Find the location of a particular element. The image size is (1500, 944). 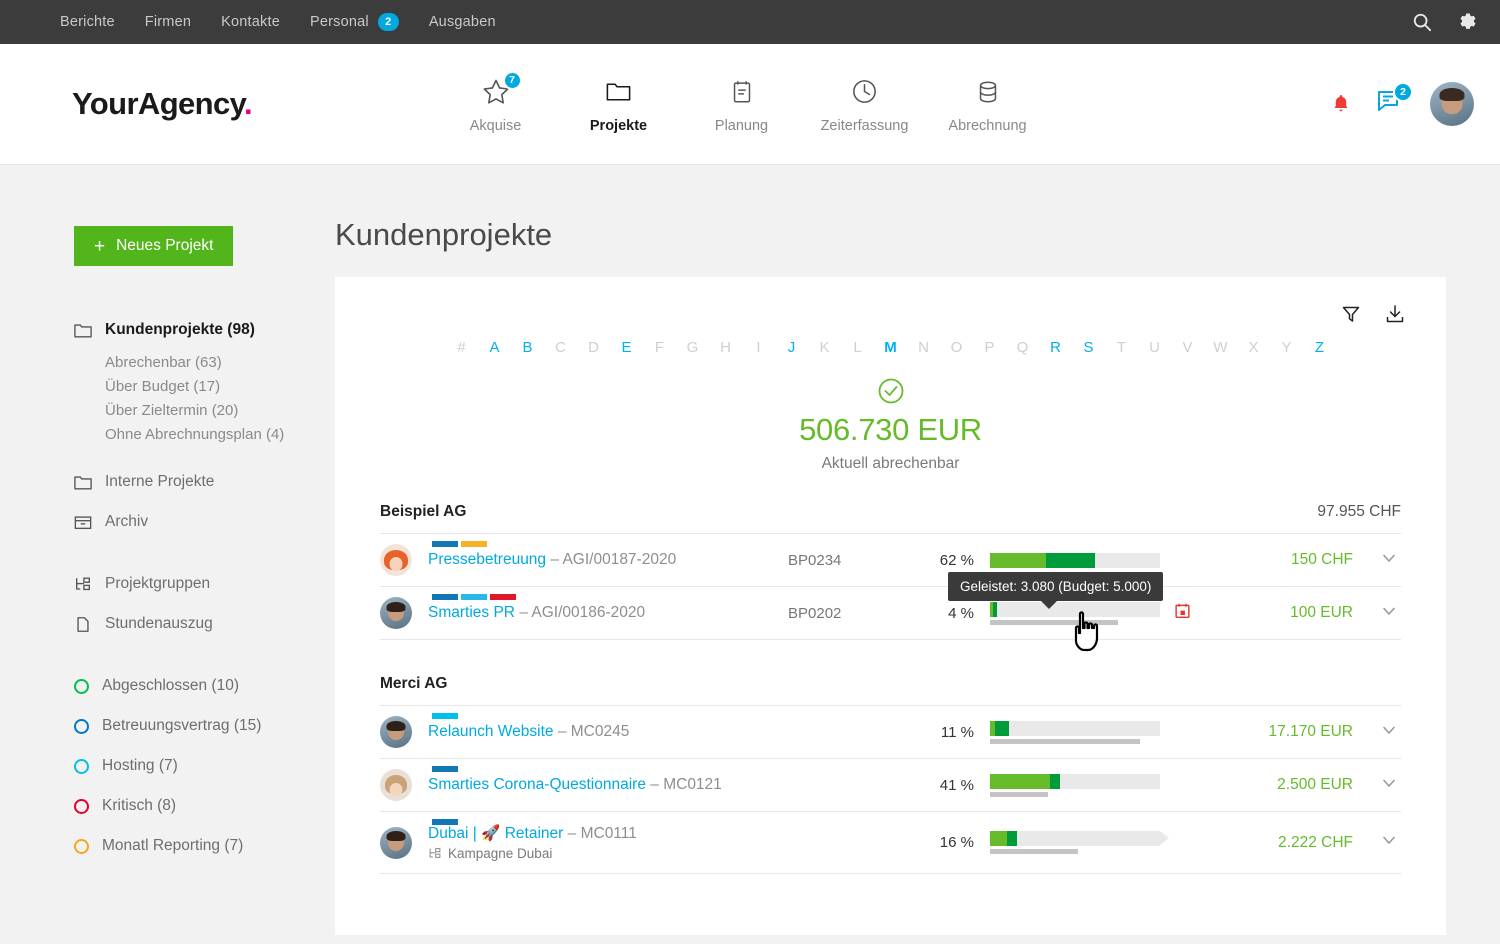

project-percent: 4 % is located at coordinates (961, 613).